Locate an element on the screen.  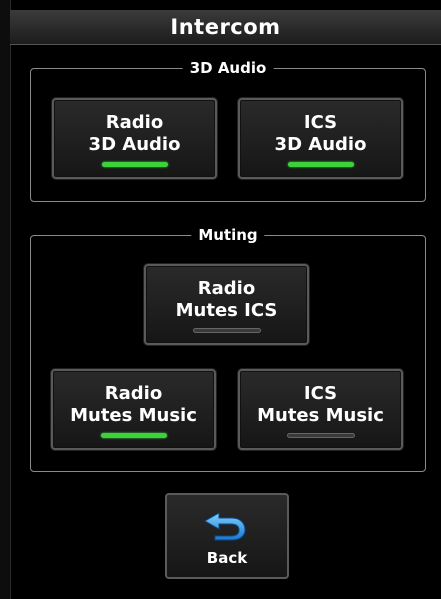
radio-mutes-music-button: Radio Mutes Music is located at coordinates (133, 409).